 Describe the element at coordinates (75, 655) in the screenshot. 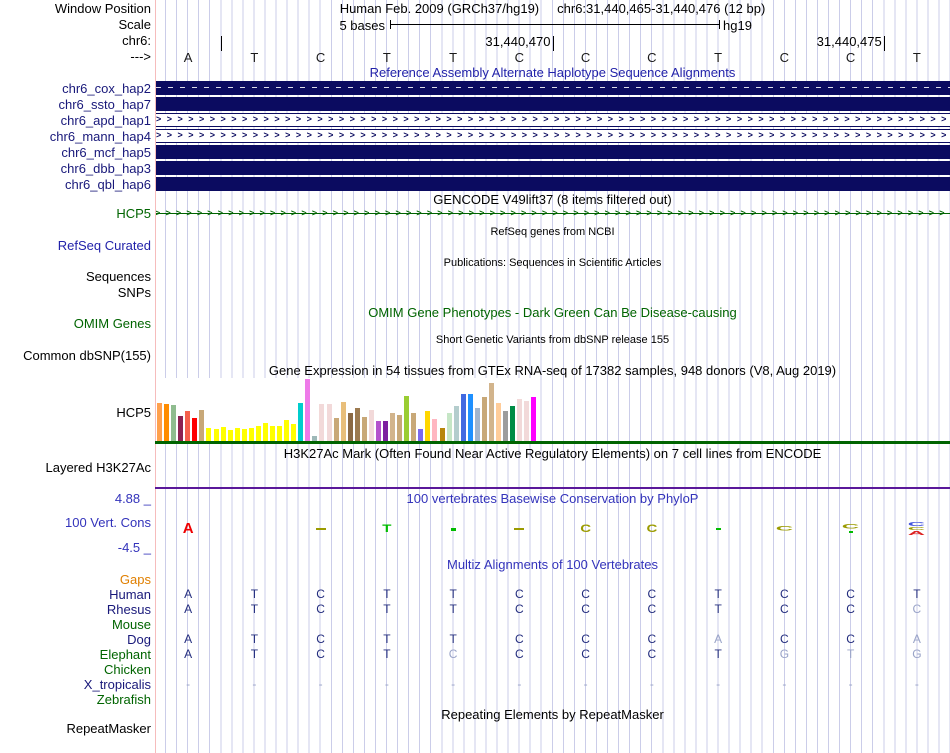

I see `multiz-species-label-elephant: Elephant` at that location.